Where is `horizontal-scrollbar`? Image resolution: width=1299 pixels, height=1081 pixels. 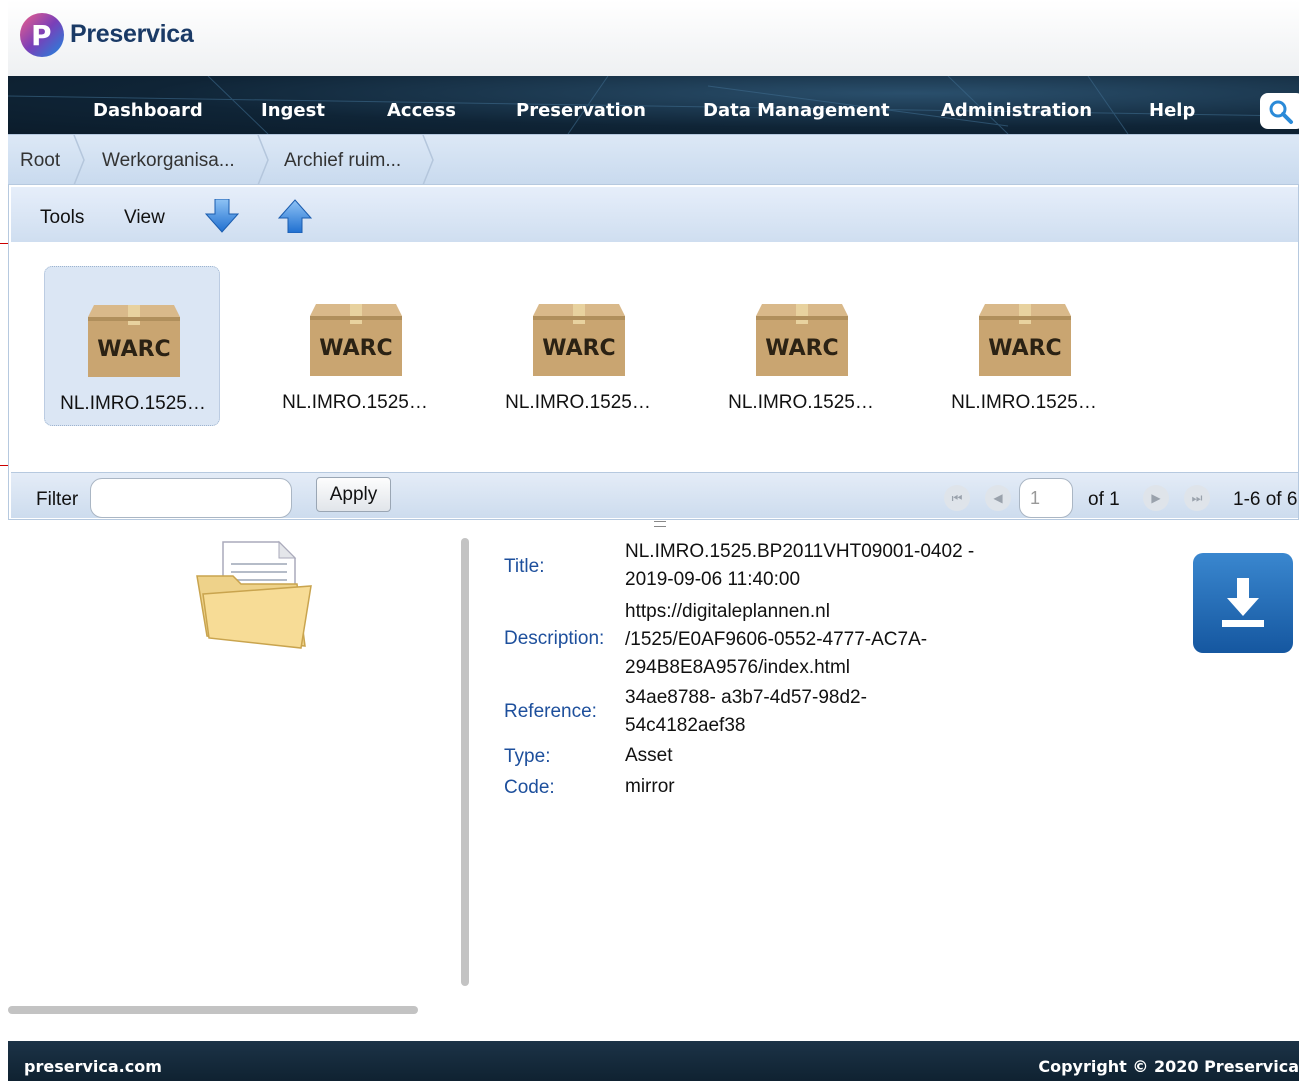
horizontal-scrollbar is located at coordinates (213, 1010).